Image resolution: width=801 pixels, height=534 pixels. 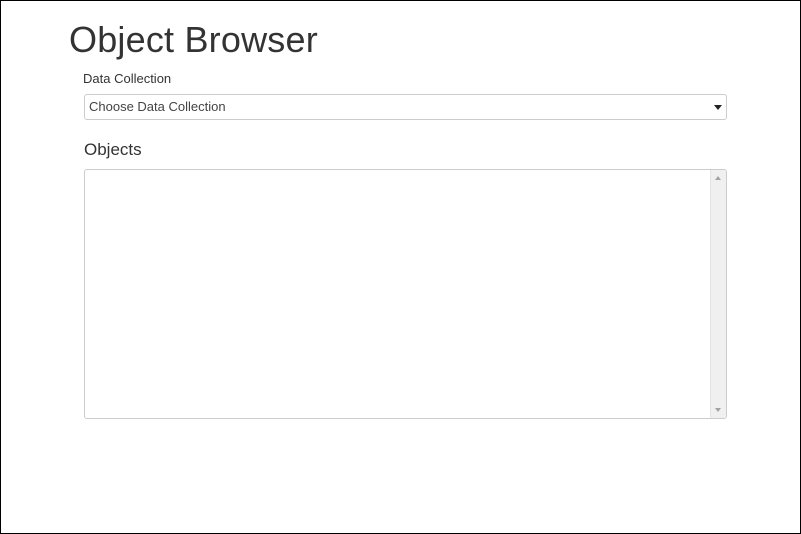 I want to click on objects-heading: Objects, so click(x=113, y=149).